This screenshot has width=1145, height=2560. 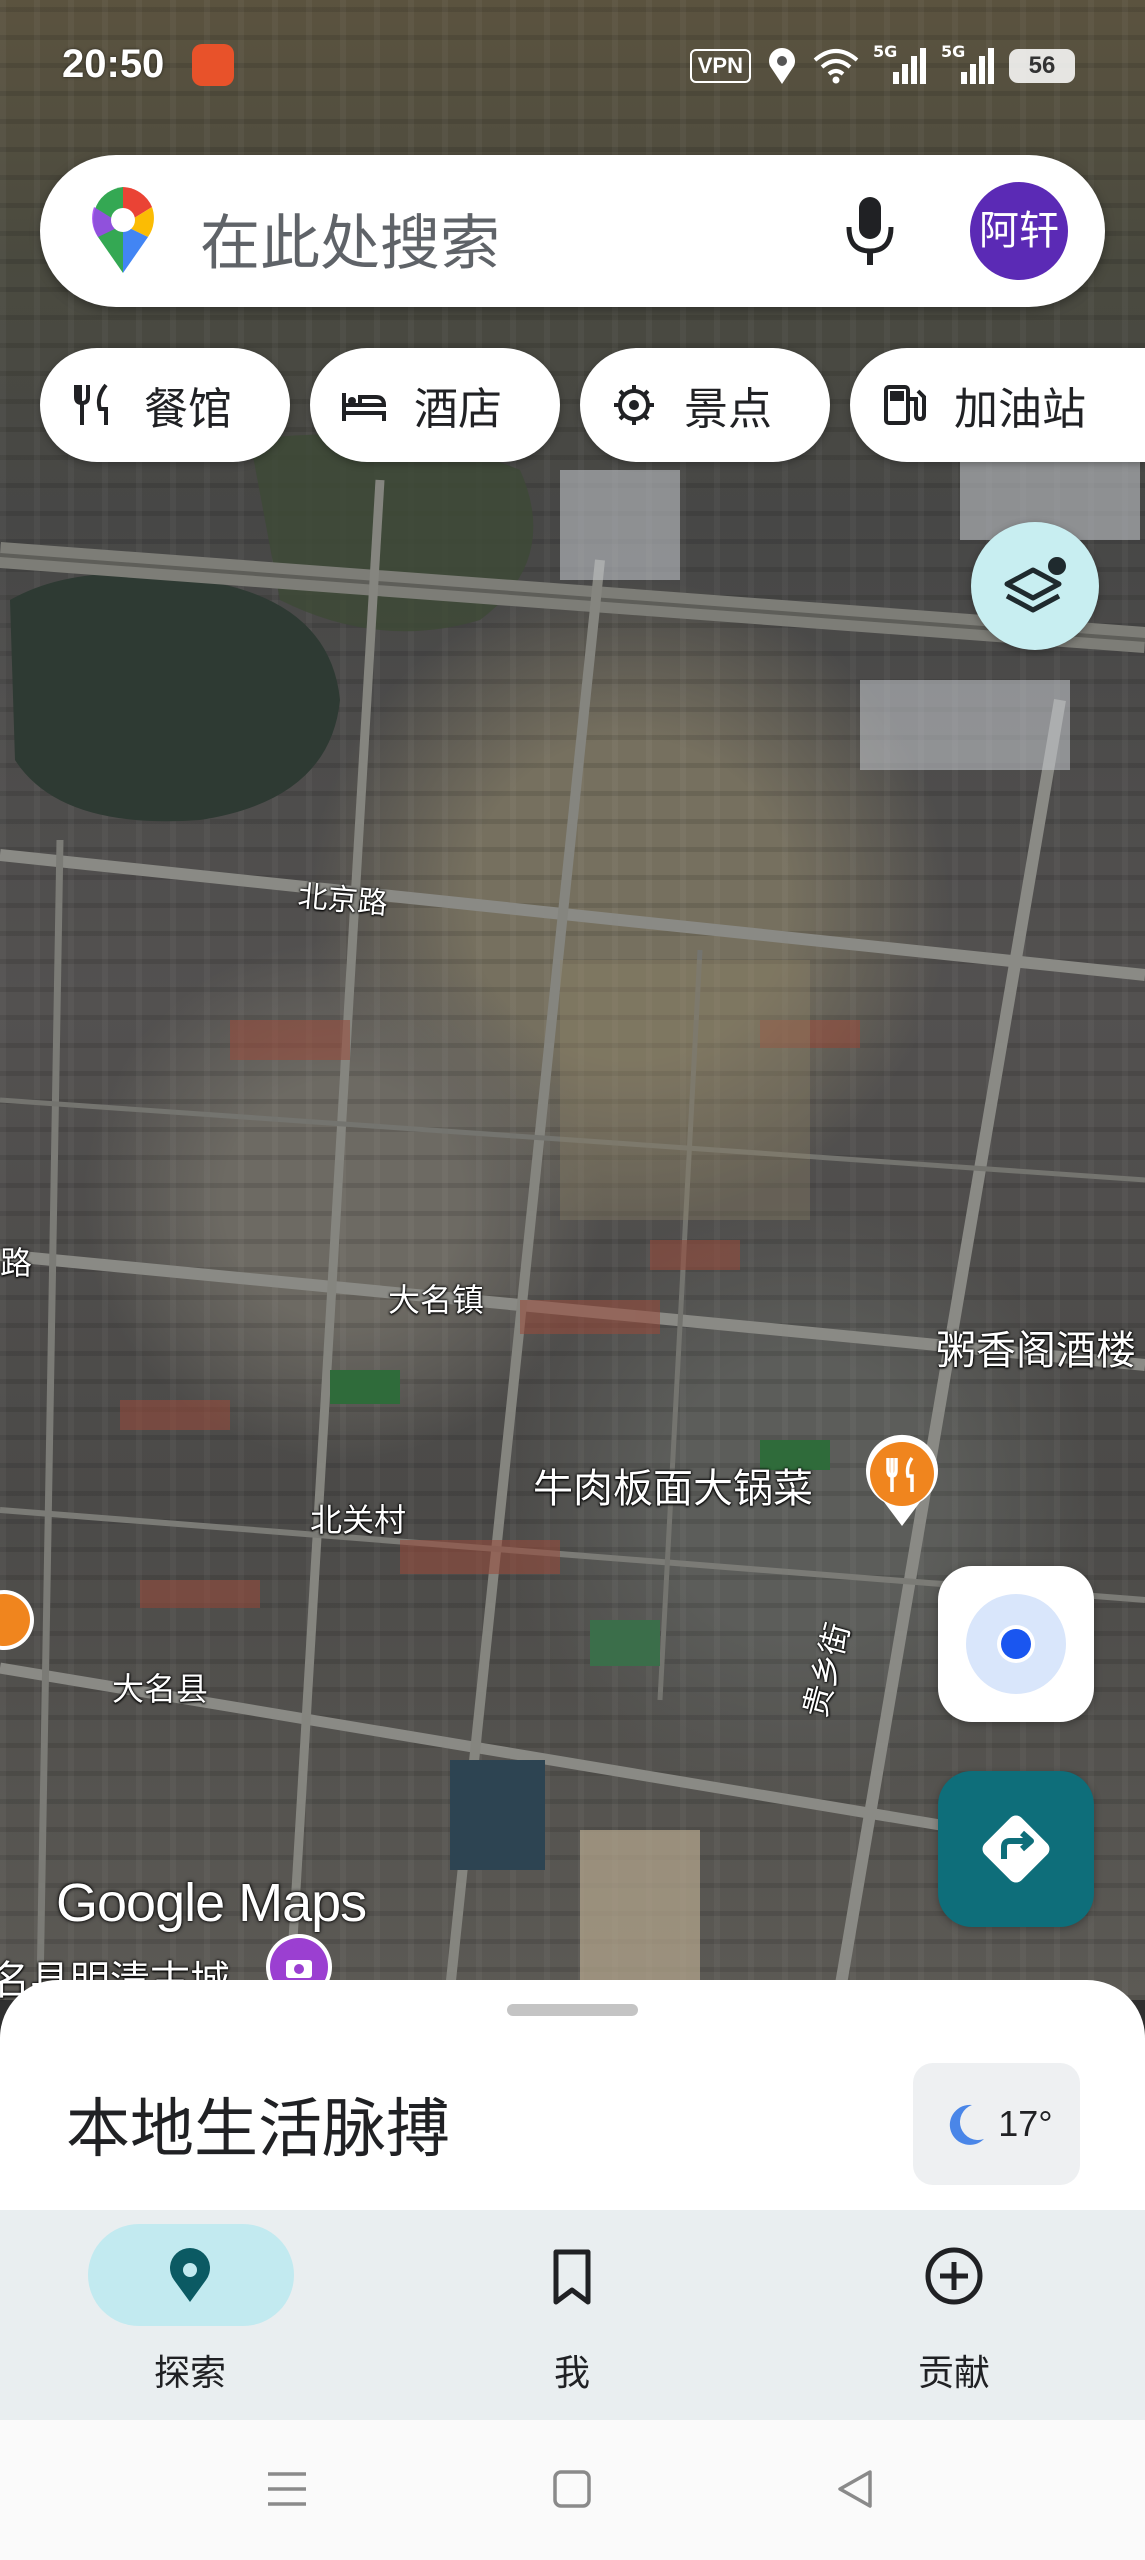 What do you see at coordinates (458, 409) in the screenshot?
I see `chip-hotels-label: 酒店` at bounding box center [458, 409].